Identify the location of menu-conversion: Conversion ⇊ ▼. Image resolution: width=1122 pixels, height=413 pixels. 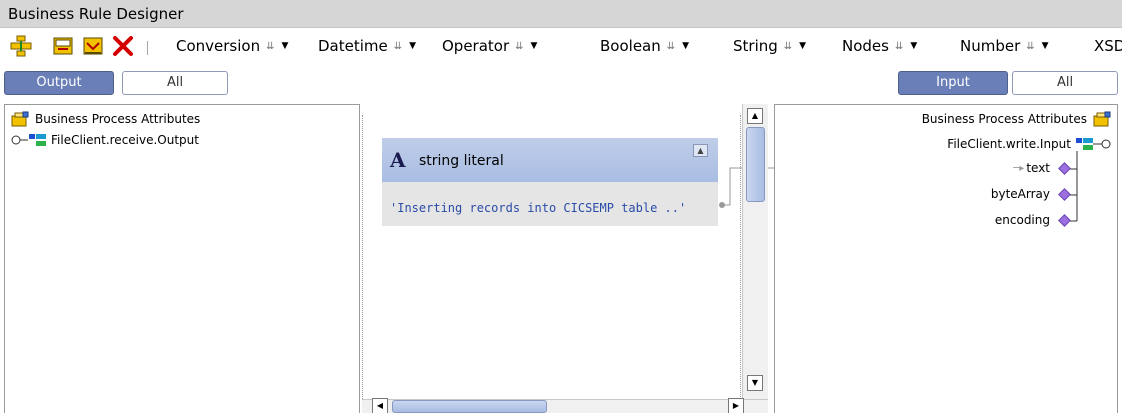
(232, 46).